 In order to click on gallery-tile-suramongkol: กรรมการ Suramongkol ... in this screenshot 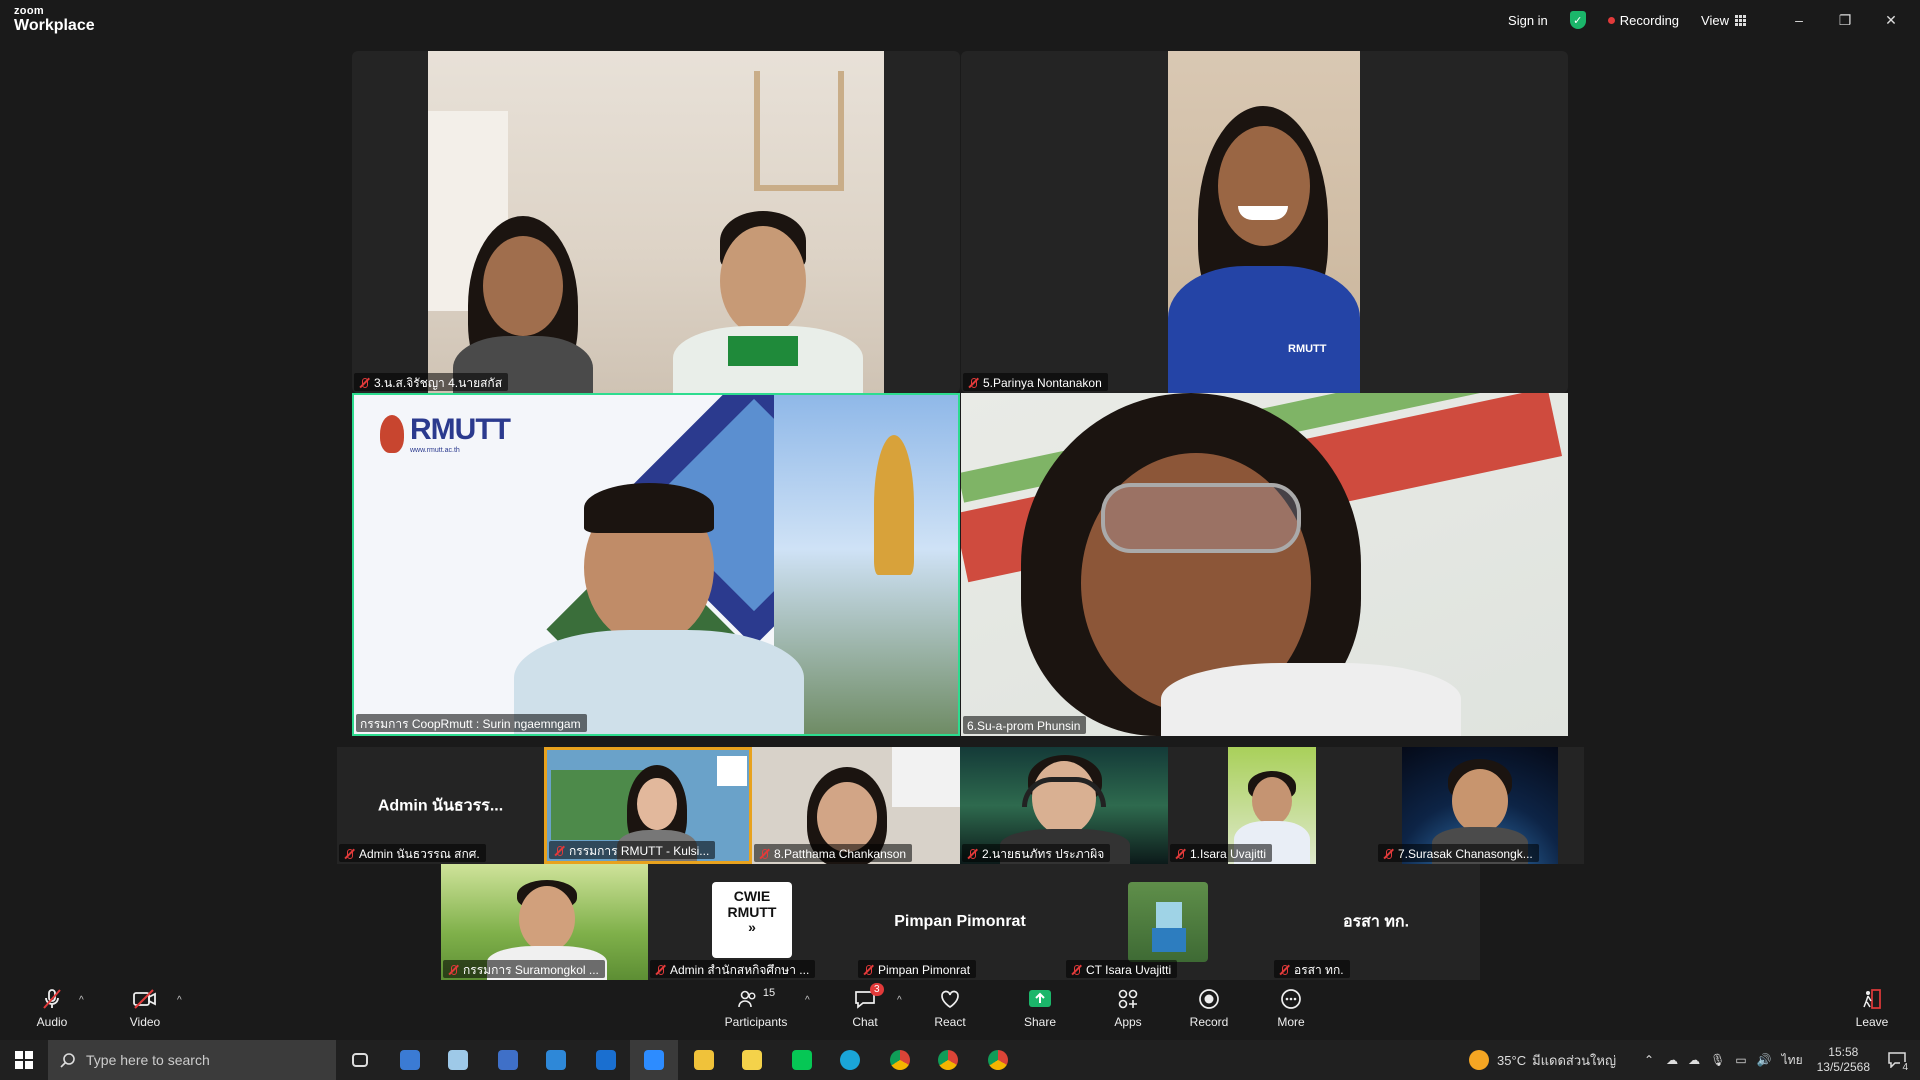, I will do `click(544, 922)`.